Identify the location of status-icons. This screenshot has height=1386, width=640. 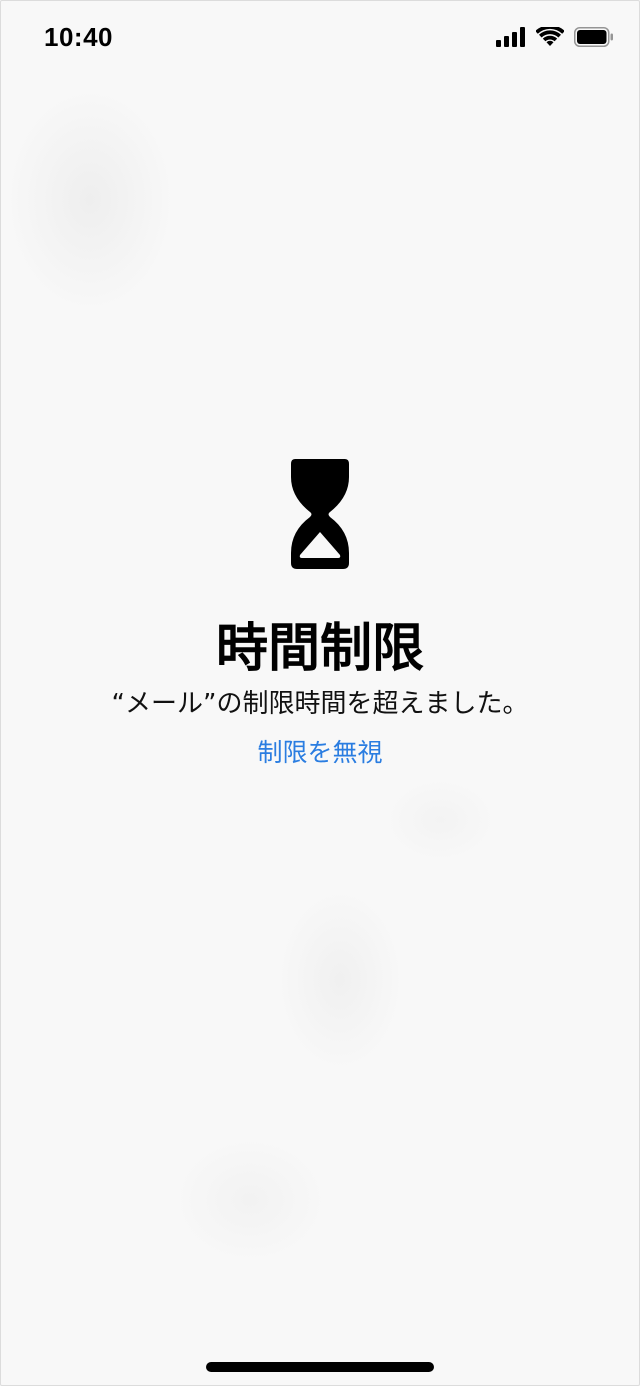
(555, 37).